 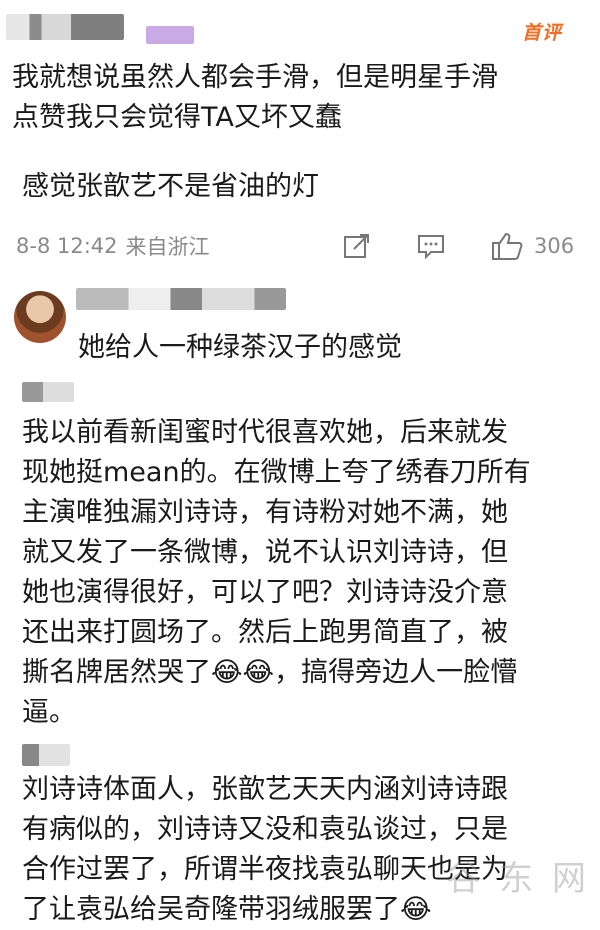 I want to click on like-count: 306, so click(x=554, y=246).